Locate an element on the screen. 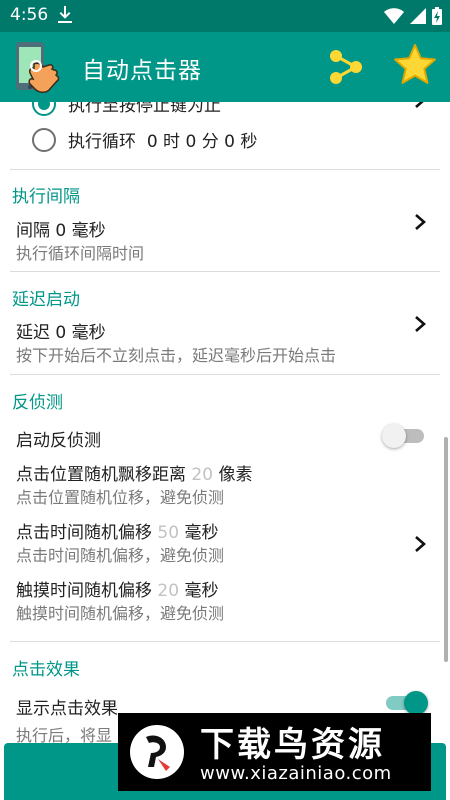 This screenshot has height=800, width=450. anti-detect-enable-label: 启动反侦测 is located at coordinates (58, 441).